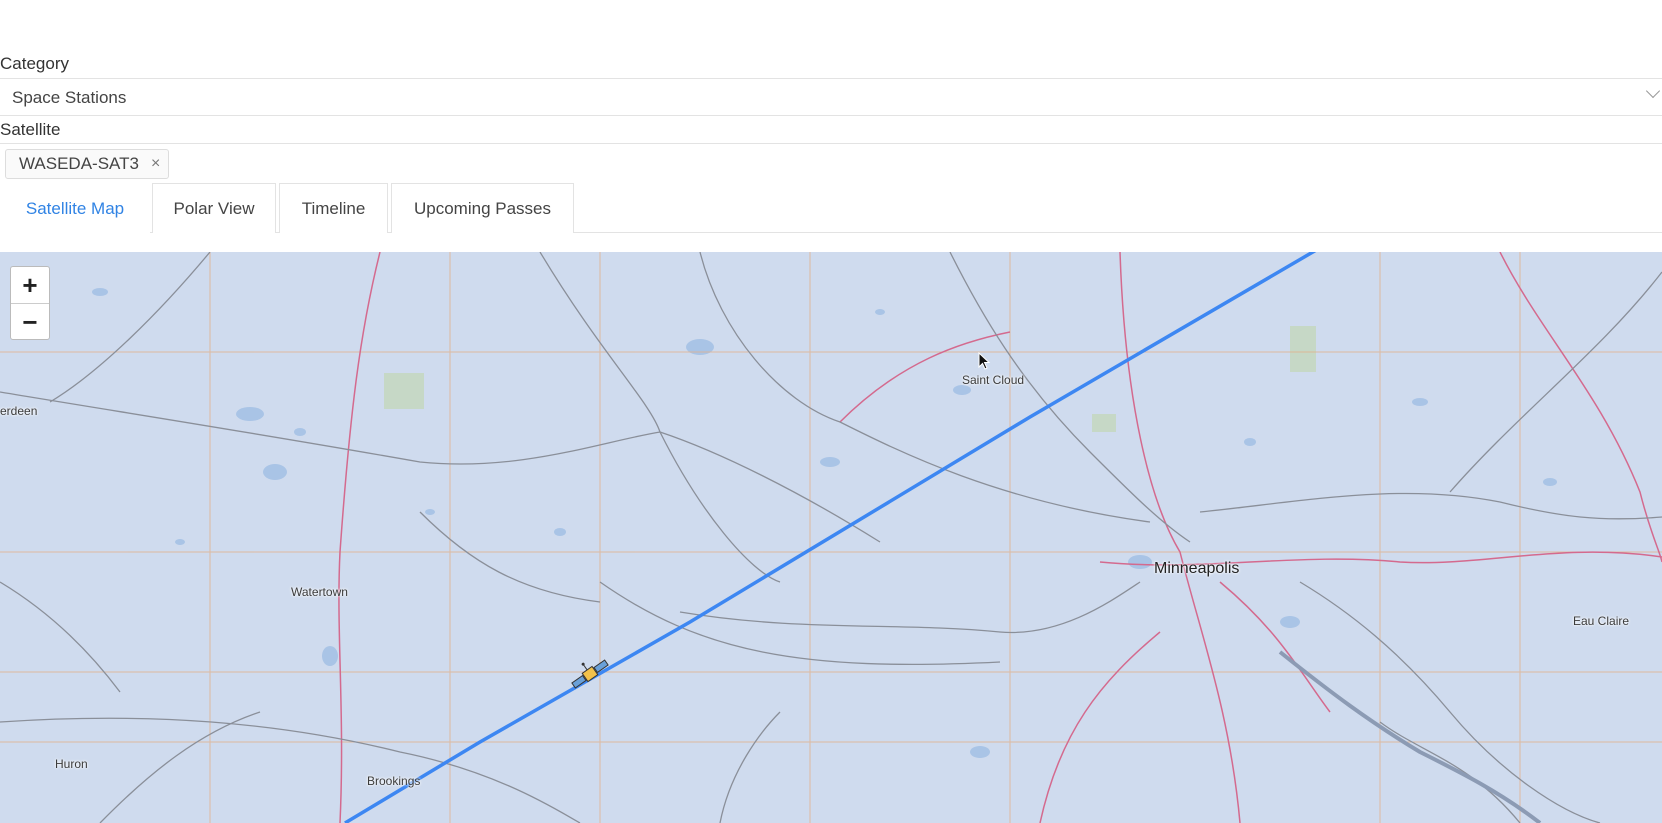 Image resolution: width=1662 pixels, height=823 pixels. I want to click on tab-upcoming-passes: Upcoming Passes, so click(482, 208).